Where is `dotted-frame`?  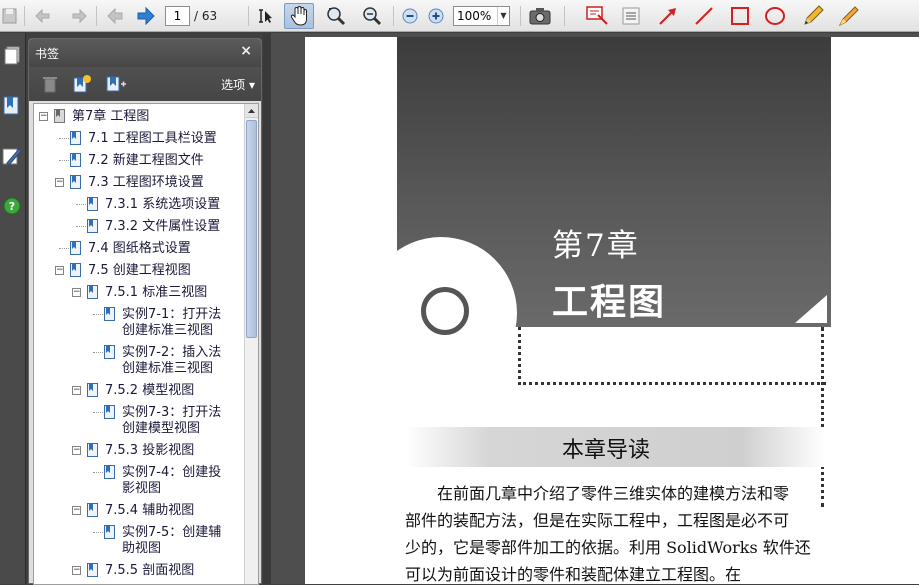 dotted-frame is located at coordinates (672, 356).